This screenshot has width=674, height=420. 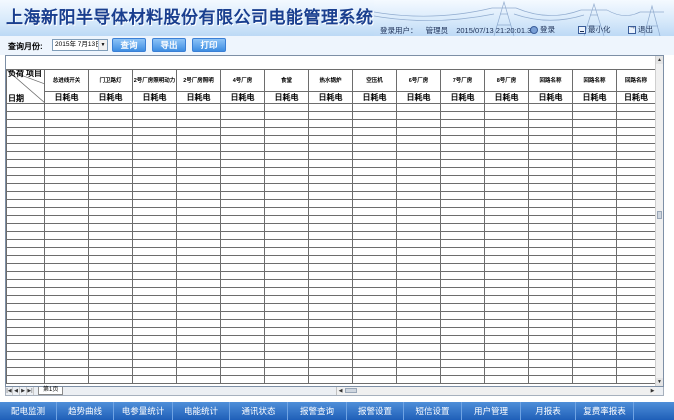 I want to click on nav-item: 配电监测, so click(x=28, y=411).